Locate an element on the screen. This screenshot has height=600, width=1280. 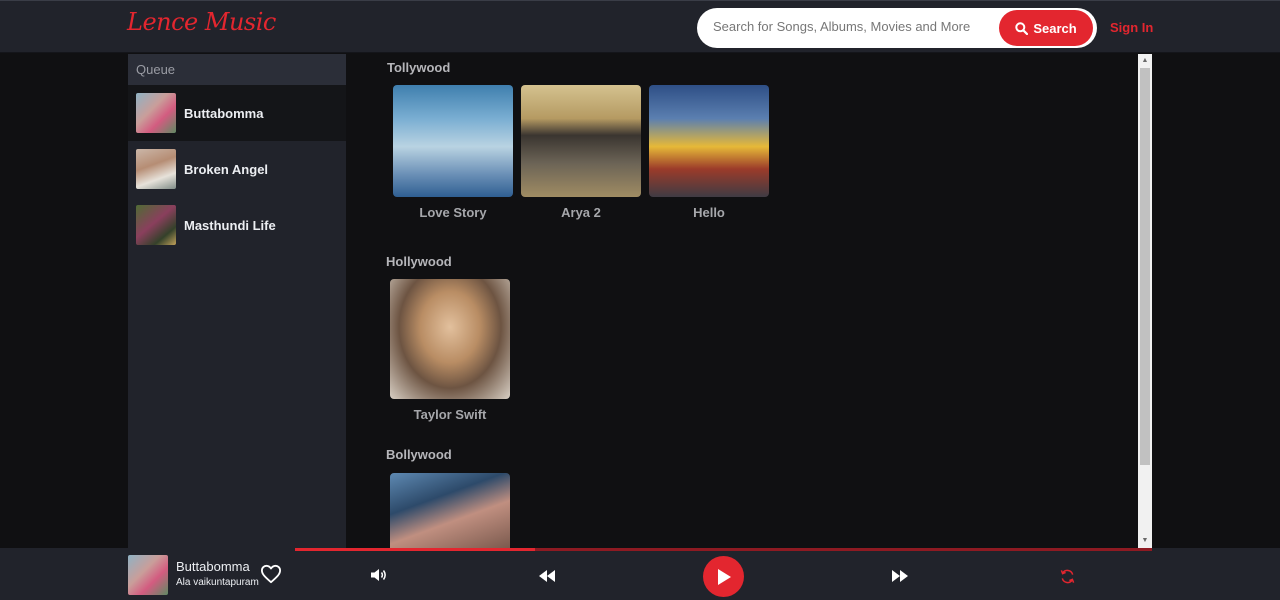
logo: Lence Music is located at coordinates (201, 22).